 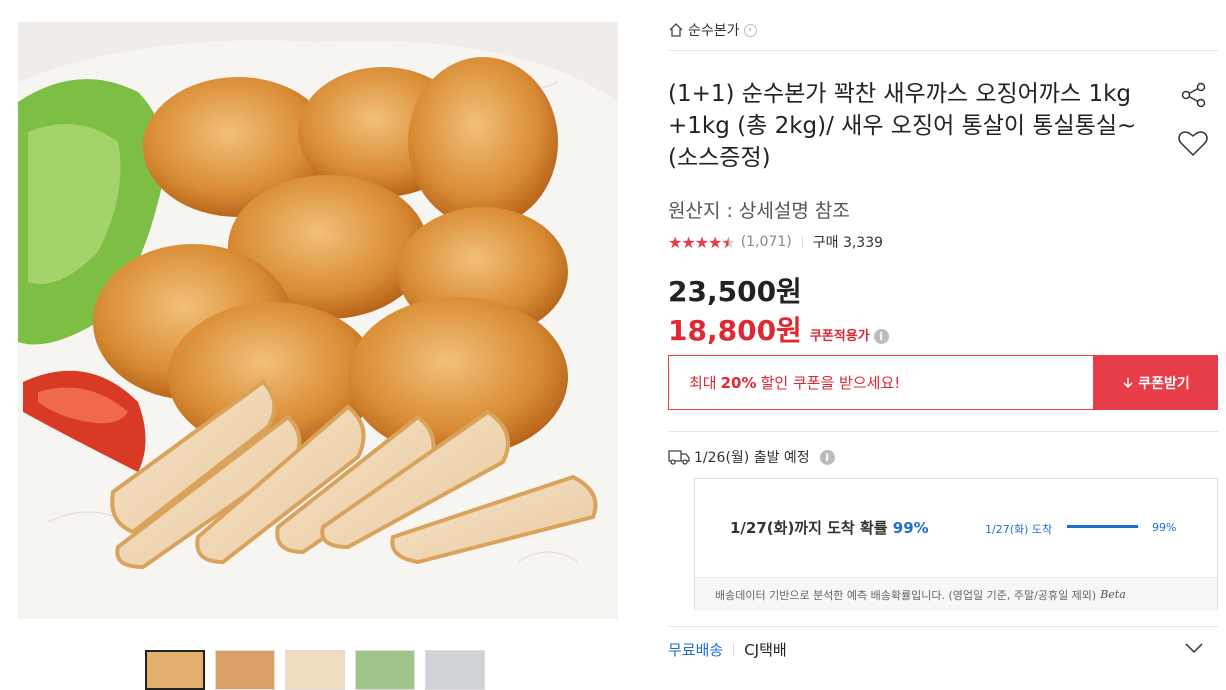 What do you see at coordinates (703, 383) in the screenshot?
I see `coupon-prefix: 최대` at bounding box center [703, 383].